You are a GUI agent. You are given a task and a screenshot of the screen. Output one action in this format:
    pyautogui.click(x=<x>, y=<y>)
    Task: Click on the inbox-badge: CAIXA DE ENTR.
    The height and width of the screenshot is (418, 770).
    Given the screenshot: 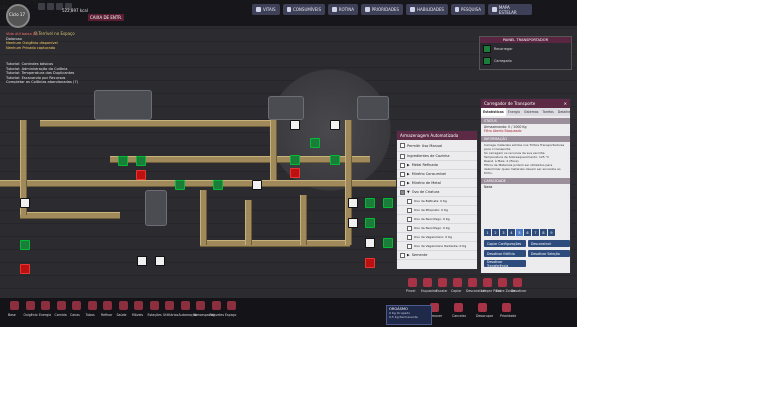 What is the action you would take?
    pyautogui.click(x=106, y=17)
    